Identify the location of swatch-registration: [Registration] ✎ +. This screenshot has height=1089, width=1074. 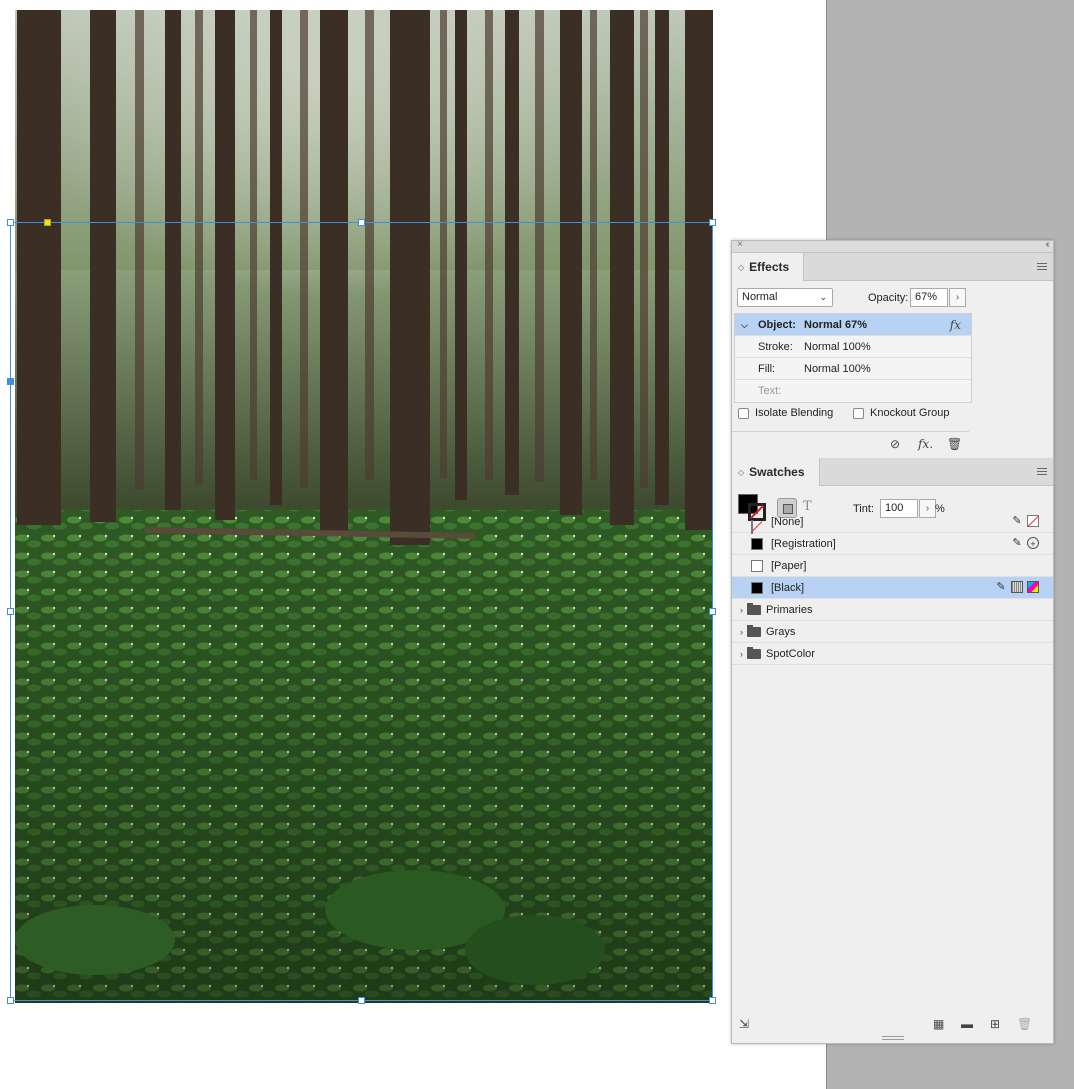
(892, 544).